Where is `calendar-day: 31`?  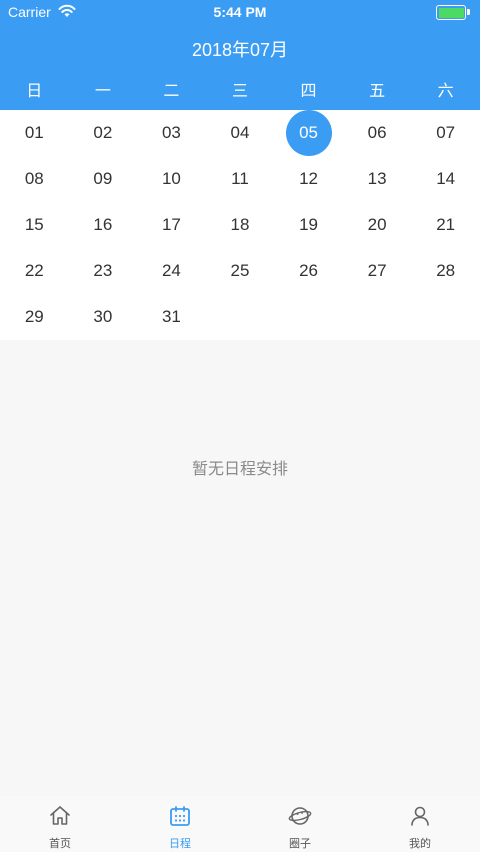
calendar-day: 31 is located at coordinates (171, 317).